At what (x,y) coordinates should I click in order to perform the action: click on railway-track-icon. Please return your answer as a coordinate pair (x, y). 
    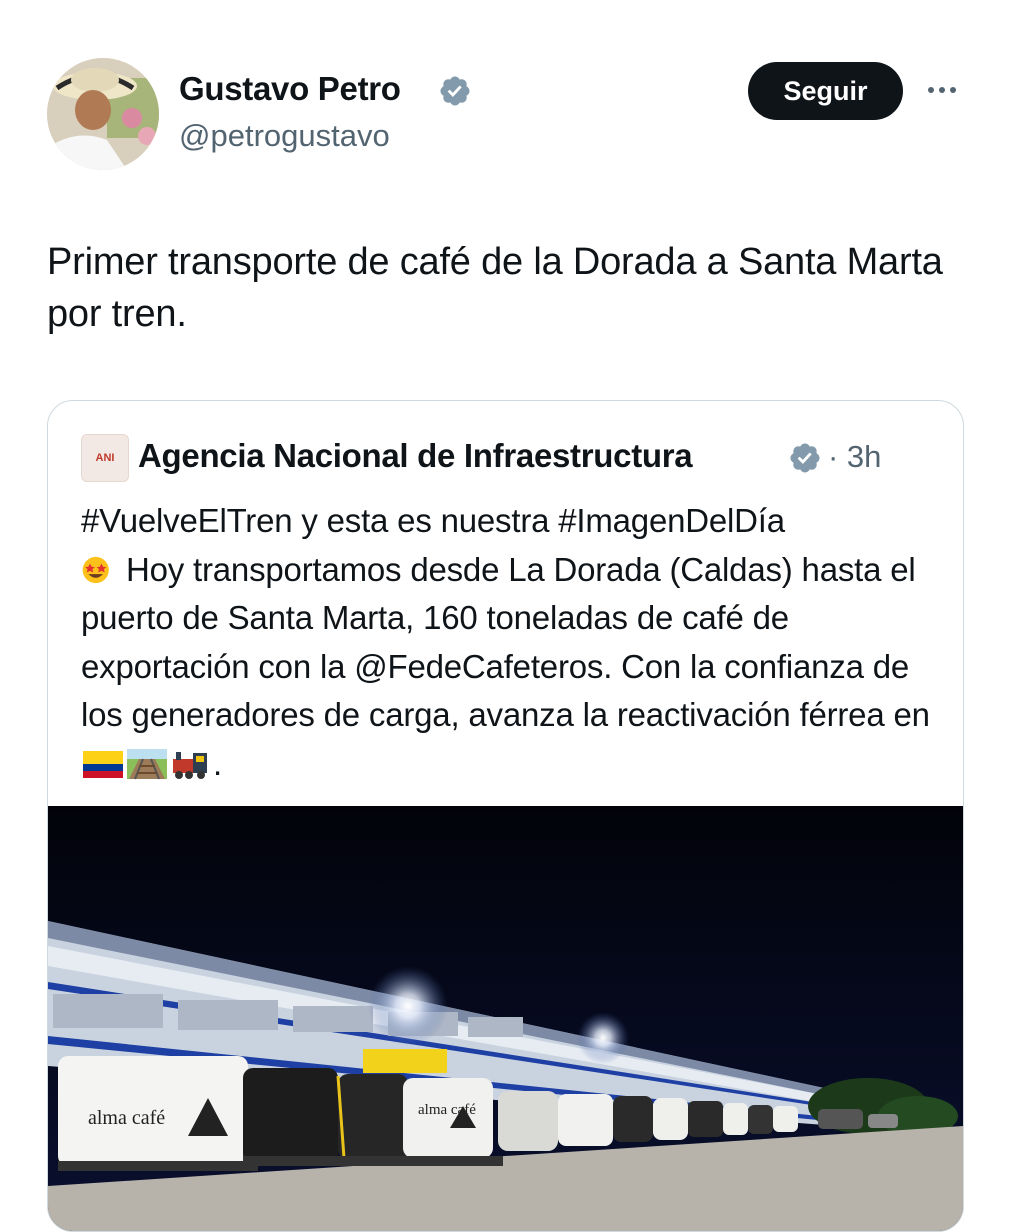
    Looking at the image, I should click on (147, 763).